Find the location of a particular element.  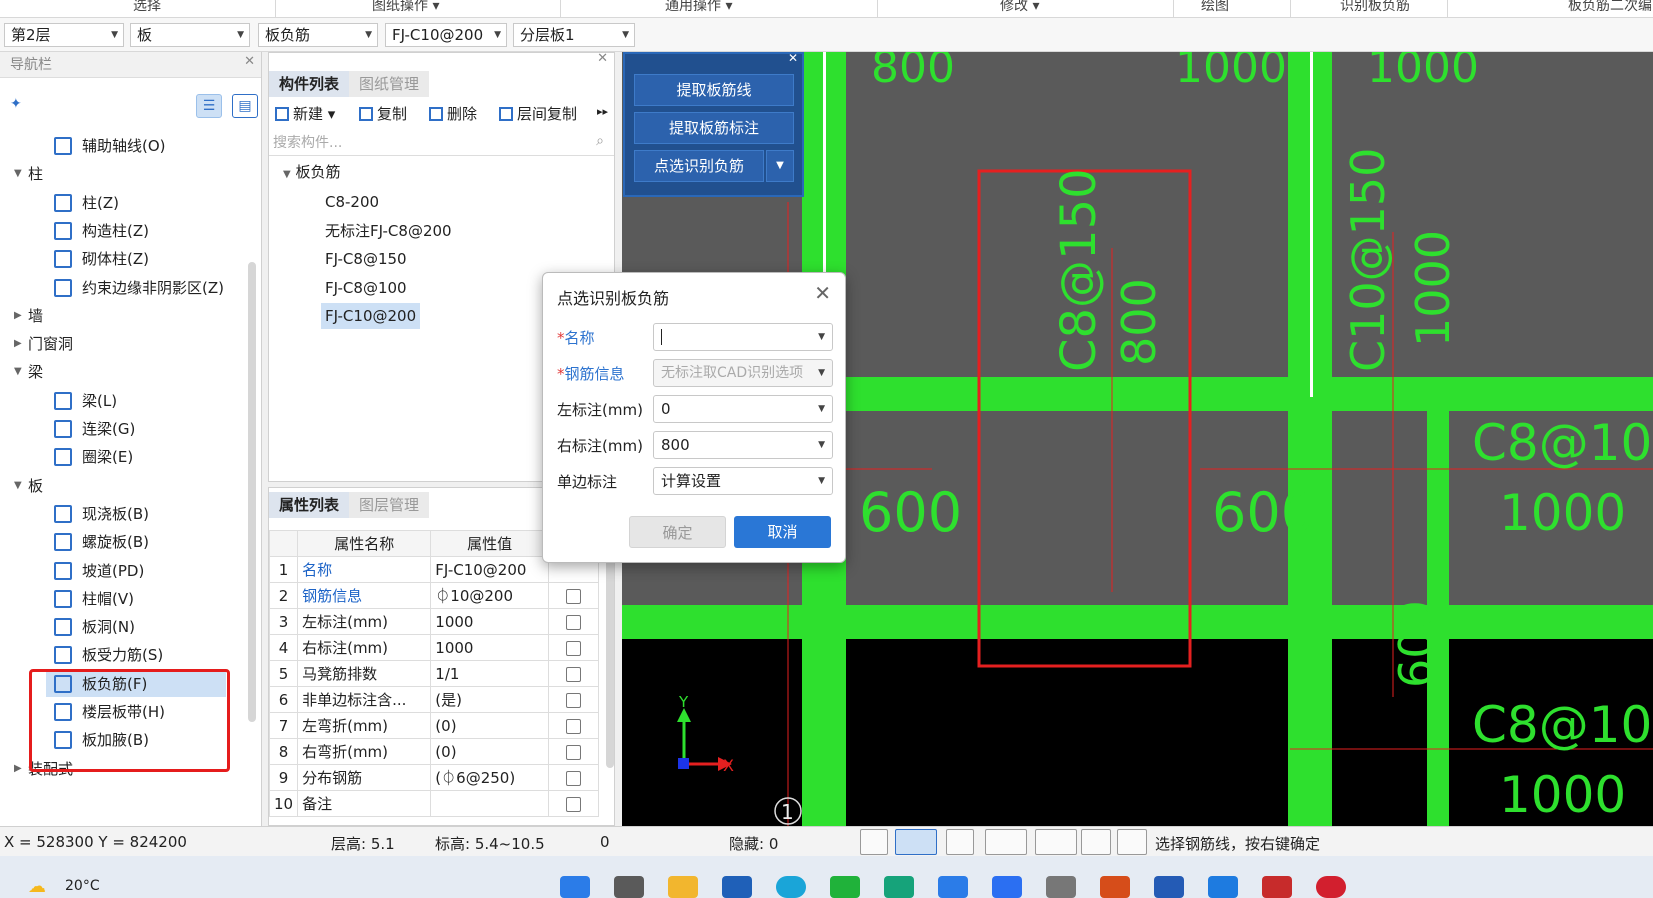

extract-rebar-labels-button: 提取板筋标注 is located at coordinates (714, 128).